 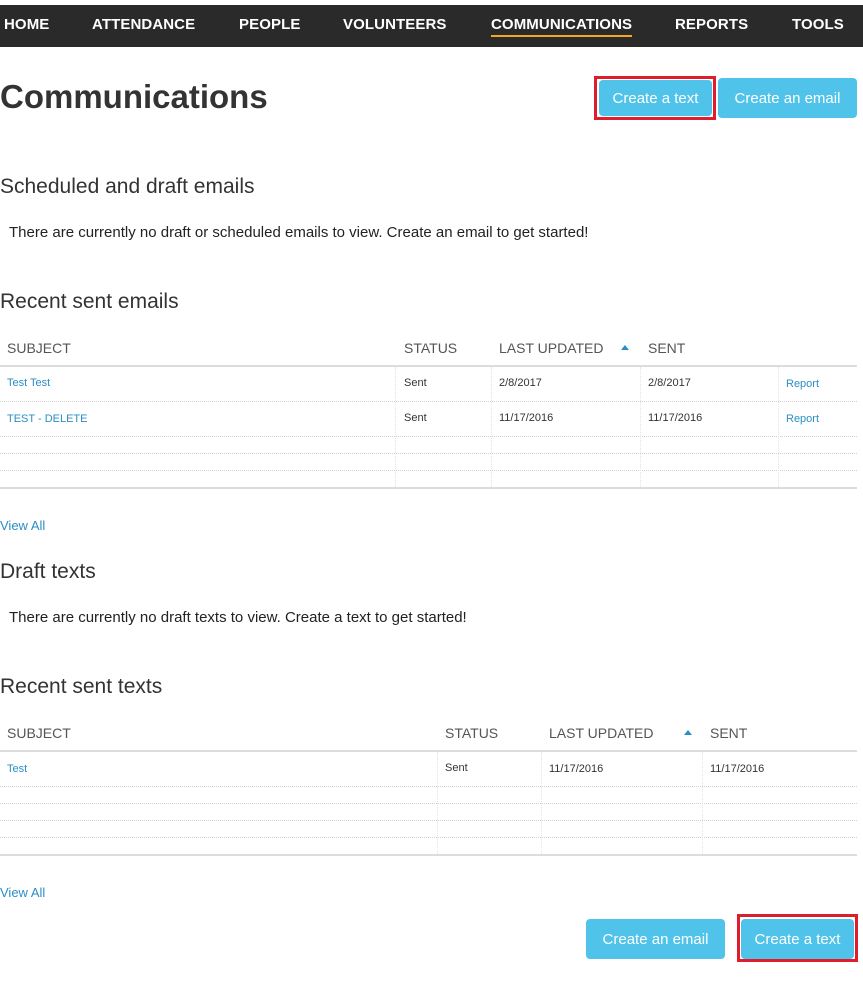 What do you see at coordinates (711, 26) in the screenshot?
I see `nav-reports: REPORTS` at bounding box center [711, 26].